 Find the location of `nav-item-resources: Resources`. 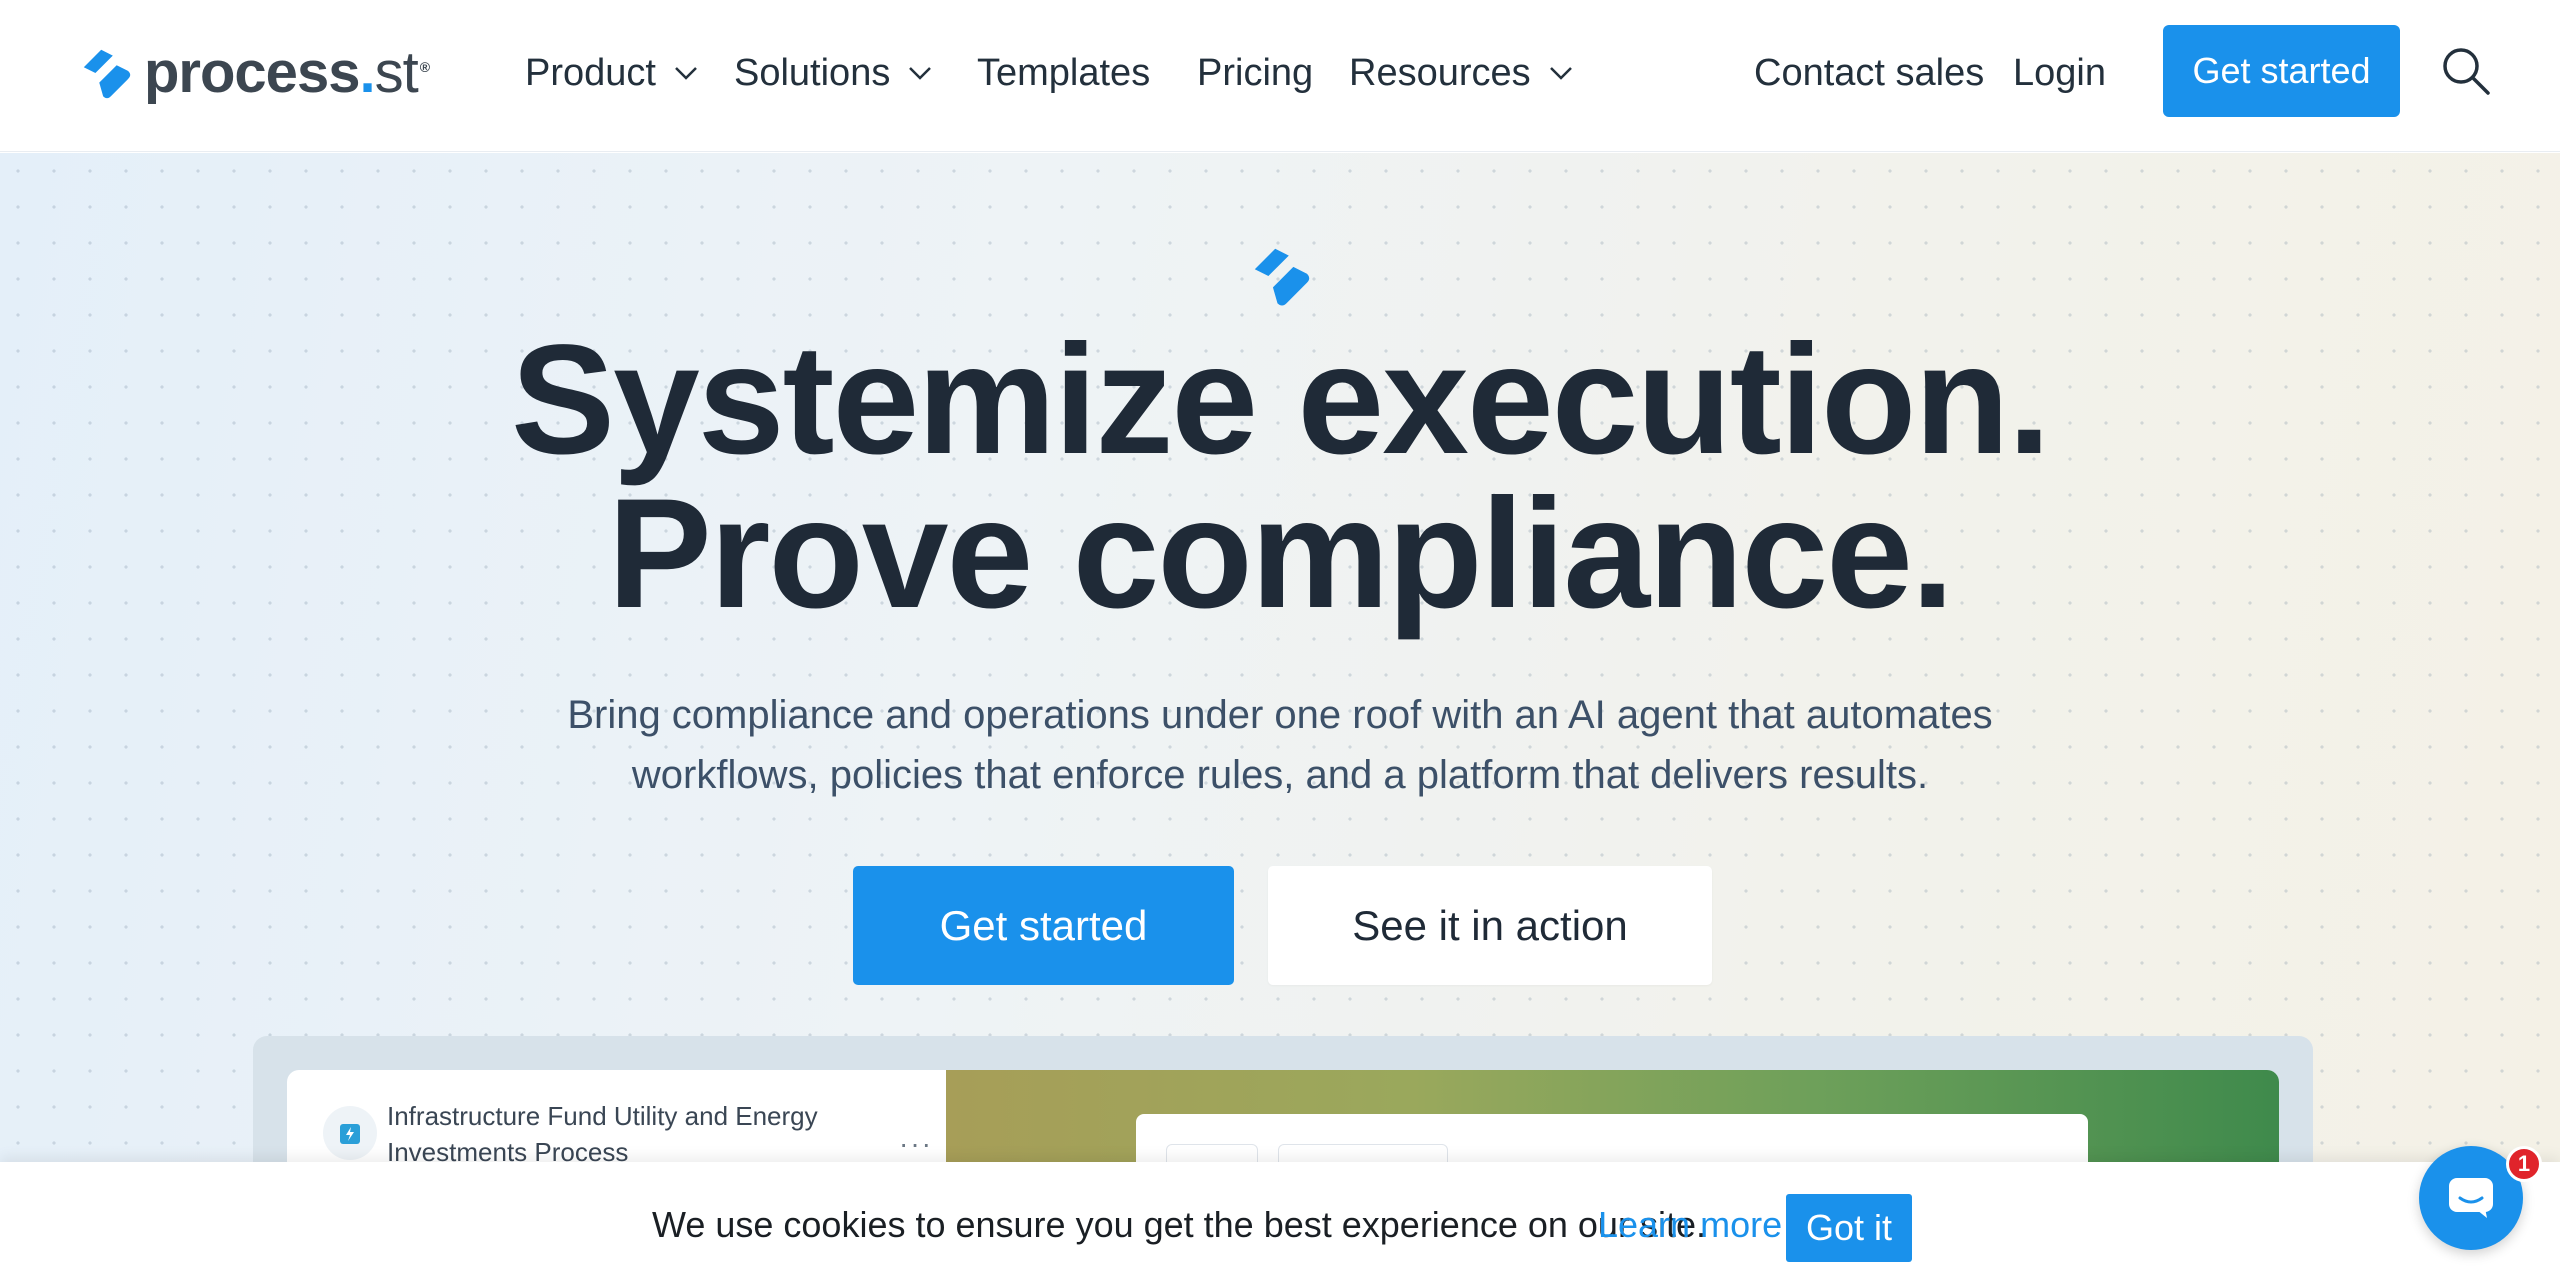

nav-item-resources: Resources is located at coordinates (1461, 73).